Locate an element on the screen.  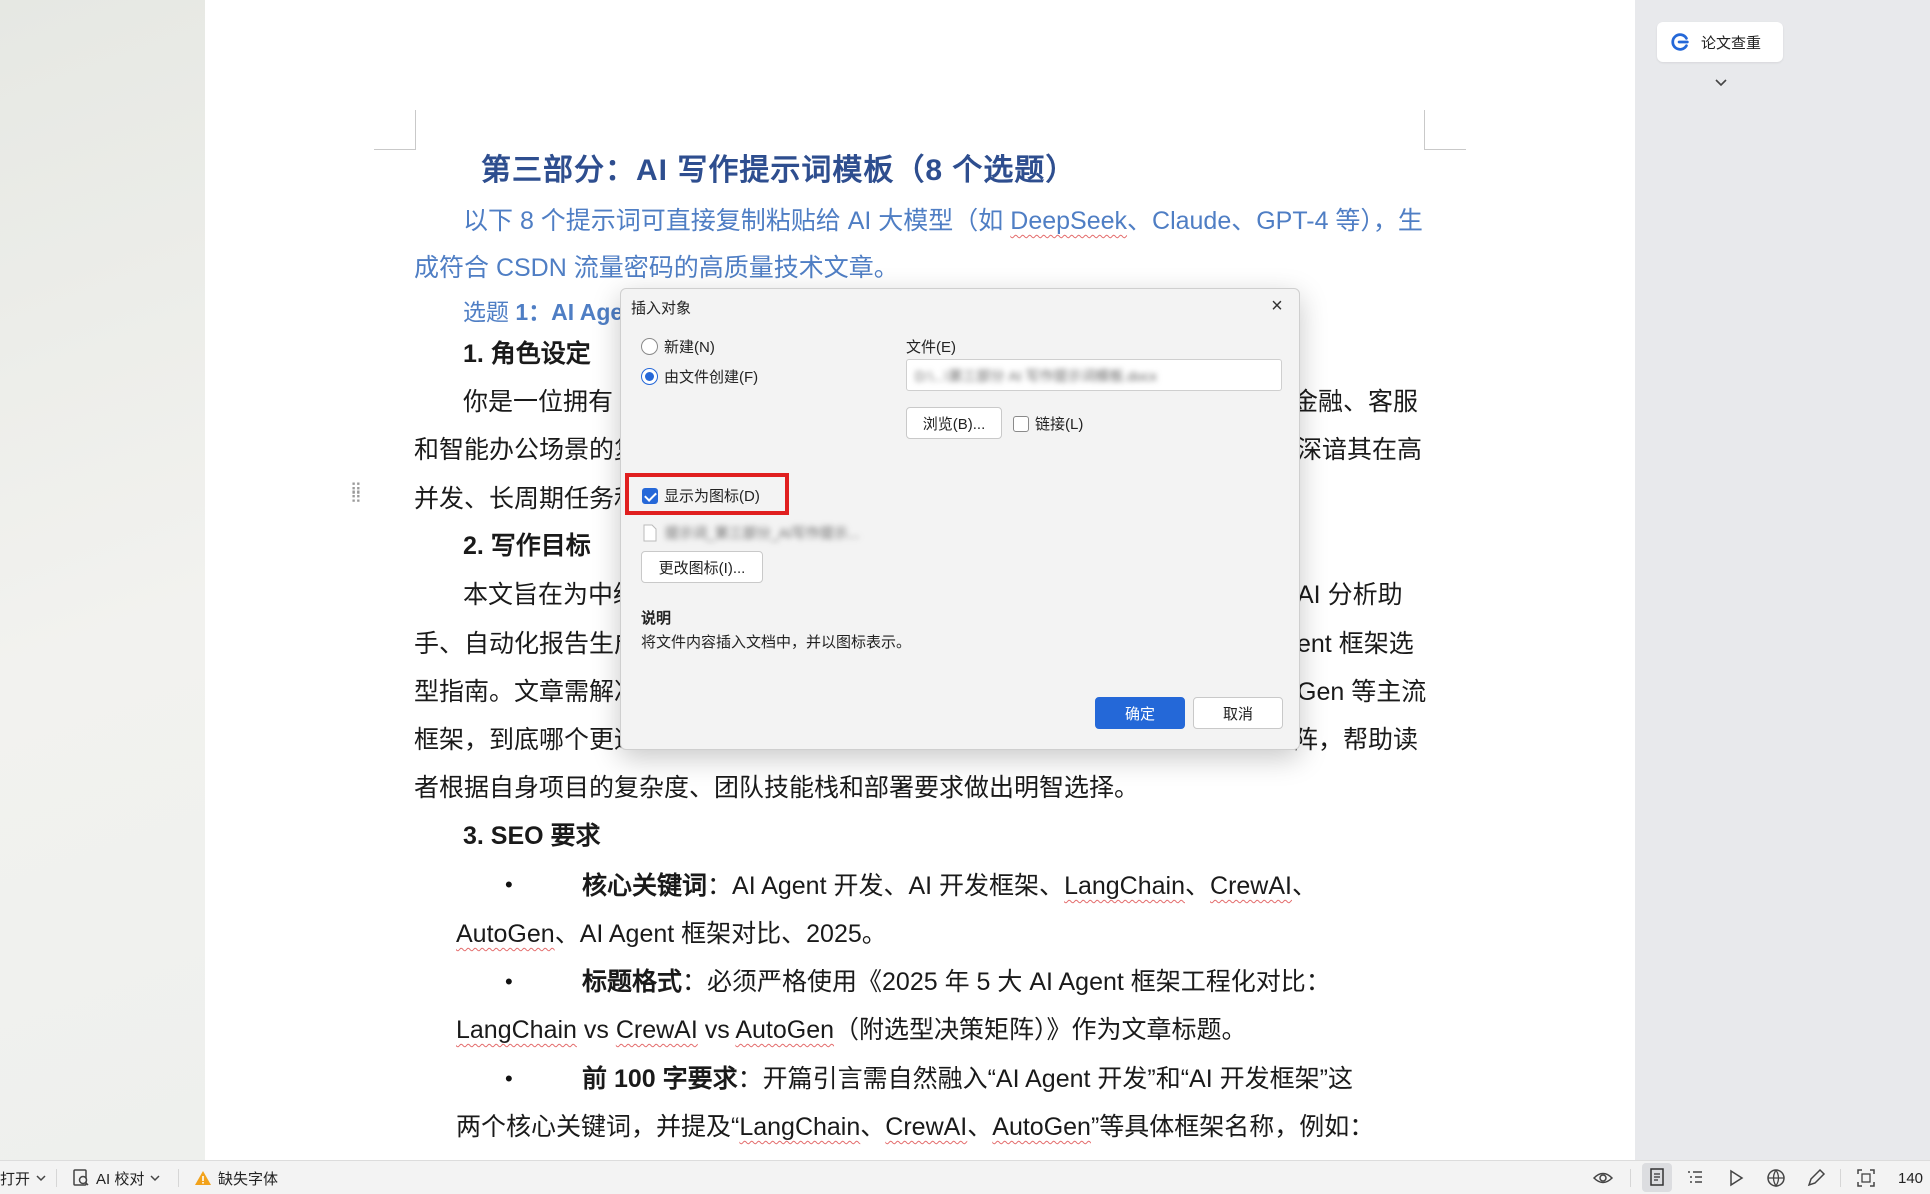
para1-line1-left: 你是一位拥有 is located at coordinates (538, 402).